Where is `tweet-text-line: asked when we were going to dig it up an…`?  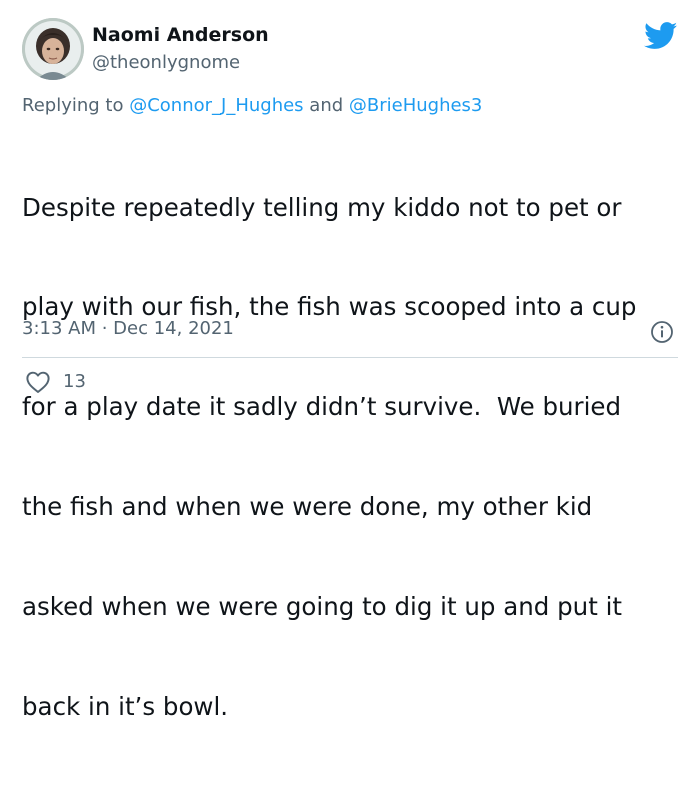 tweet-text-line: asked when we were going to dig it up an… is located at coordinates (322, 607).